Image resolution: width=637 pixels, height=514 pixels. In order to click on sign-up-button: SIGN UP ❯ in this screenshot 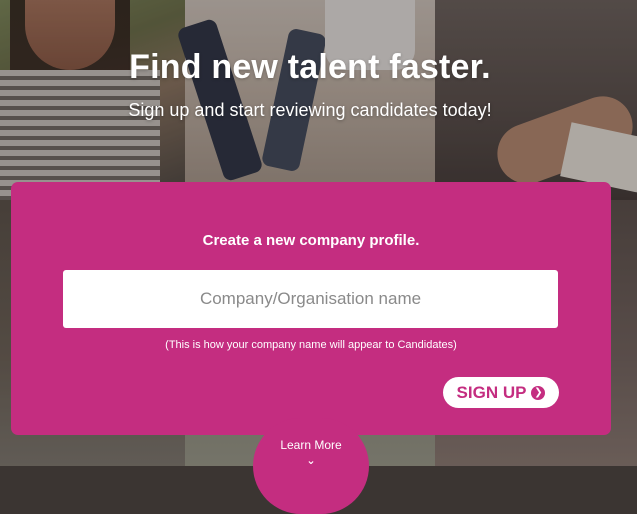, I will do `click(501, 392)`.